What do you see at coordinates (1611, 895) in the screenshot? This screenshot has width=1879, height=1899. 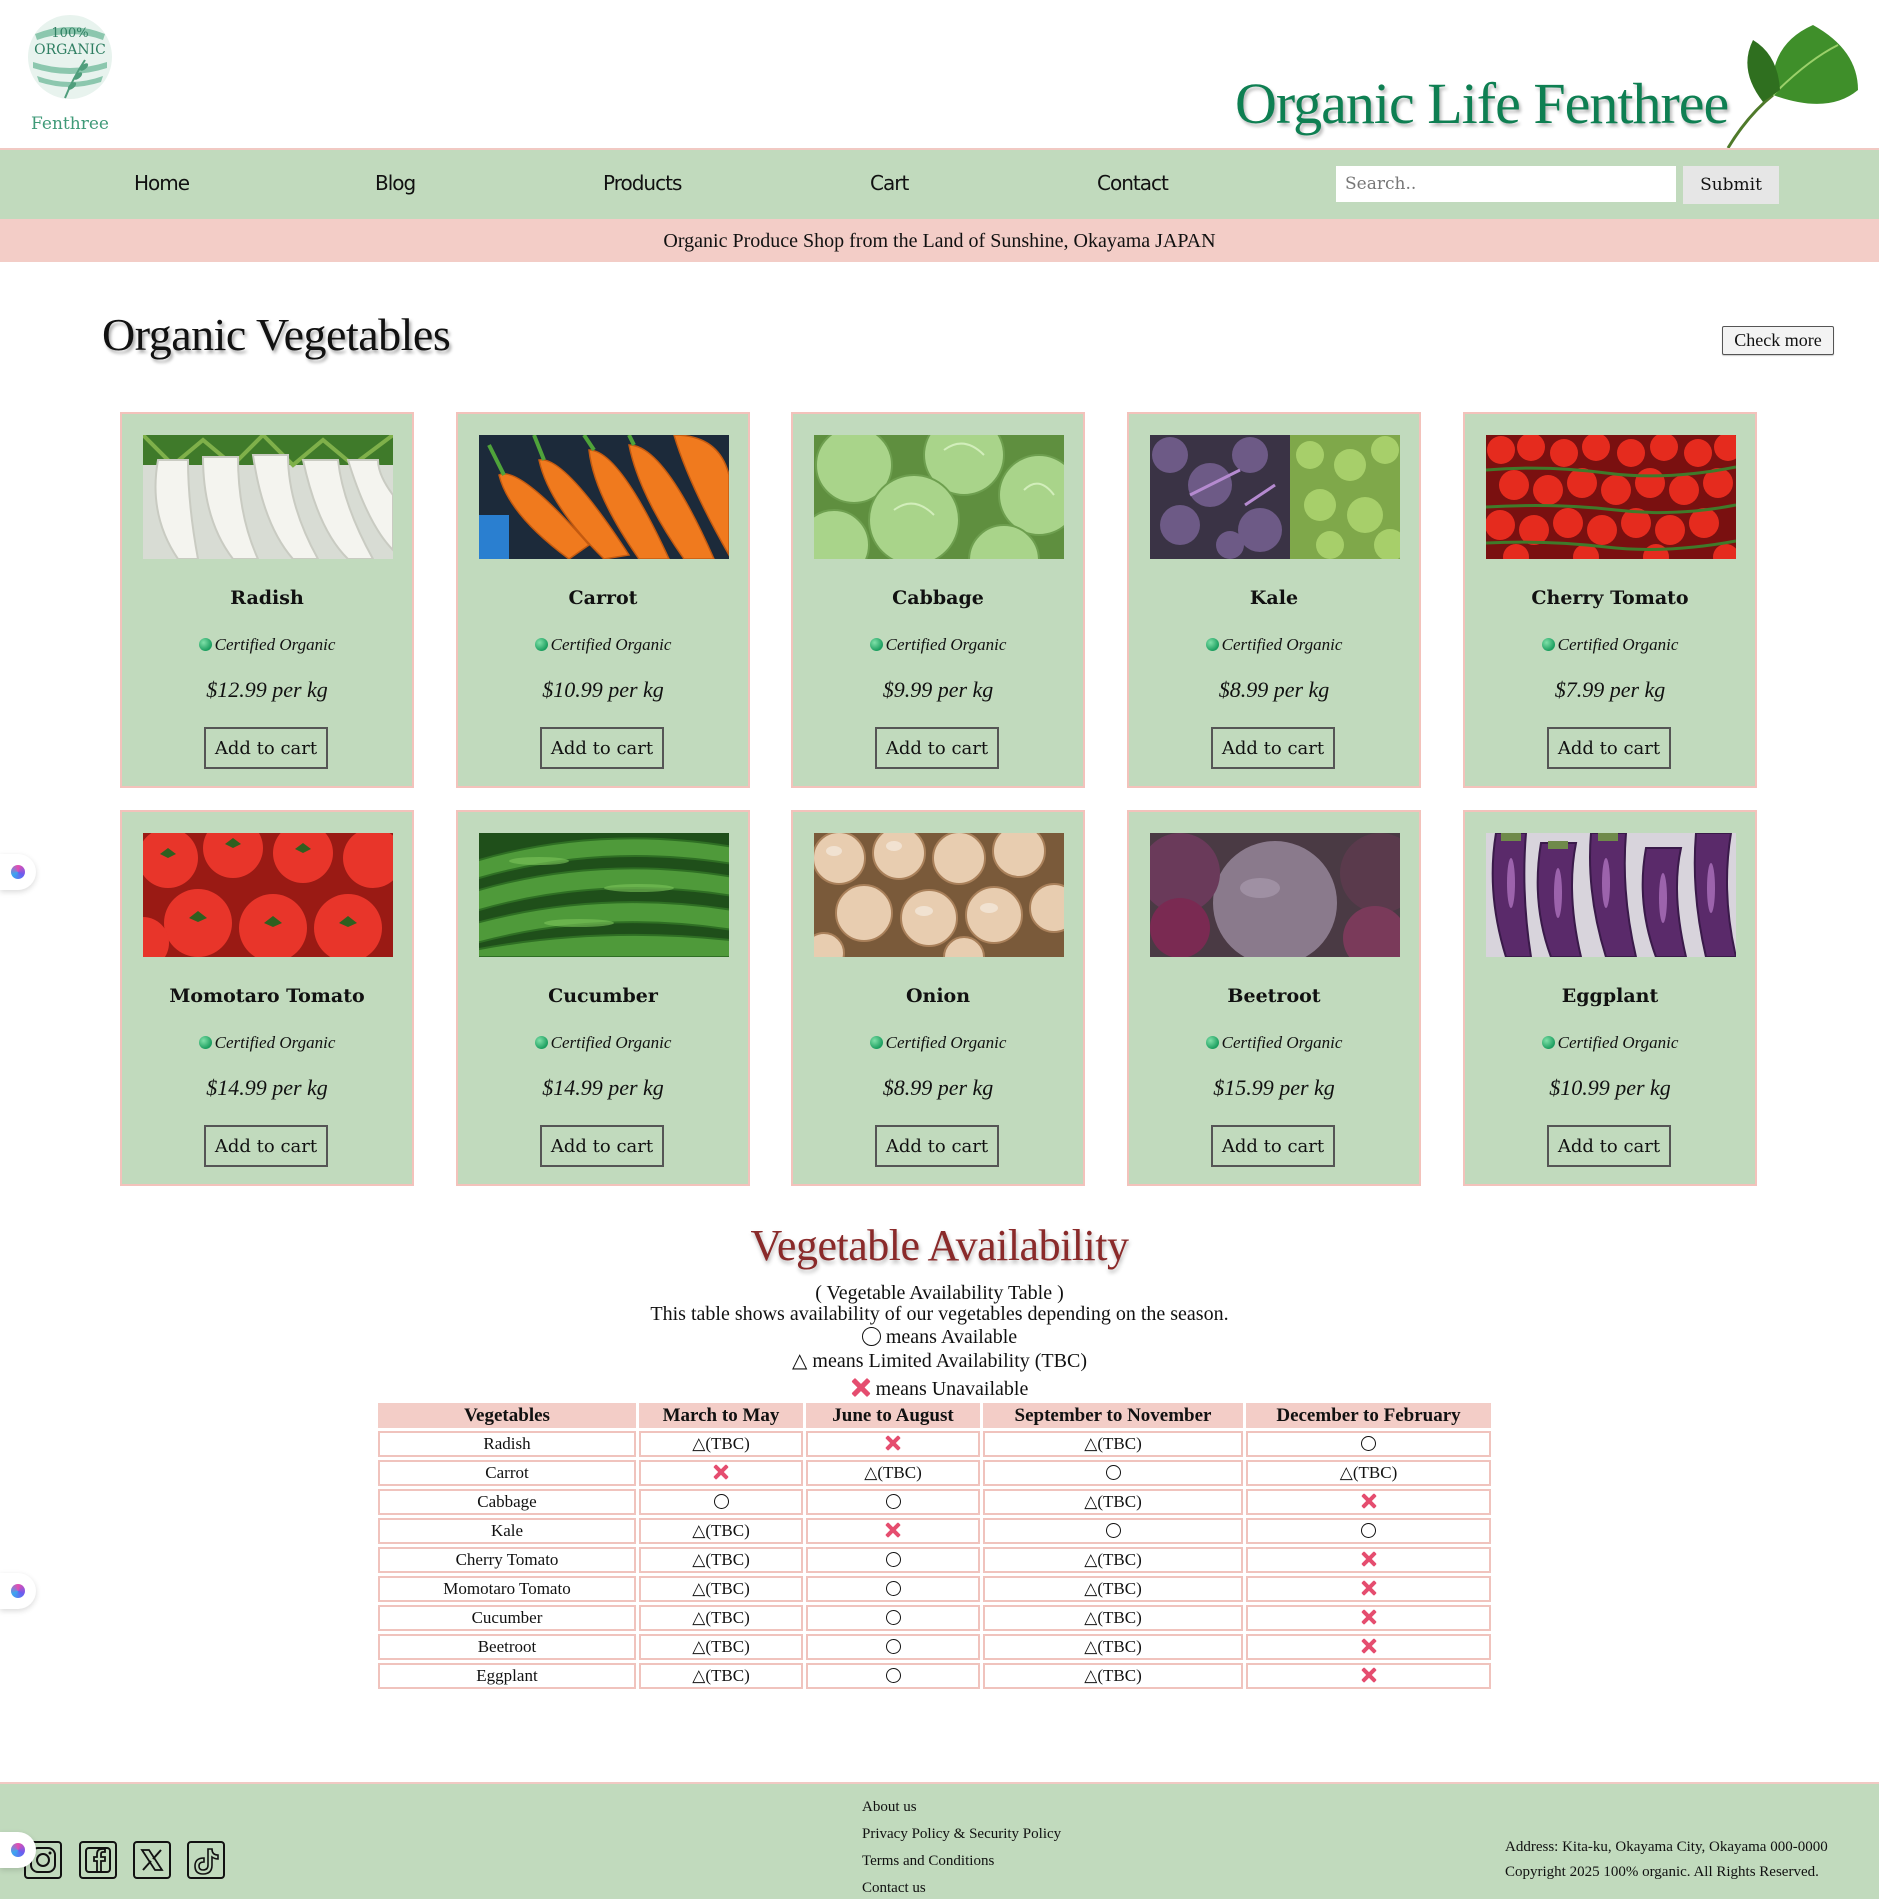 I see `product-image-eggplant` at bounding box center [1611, 895].